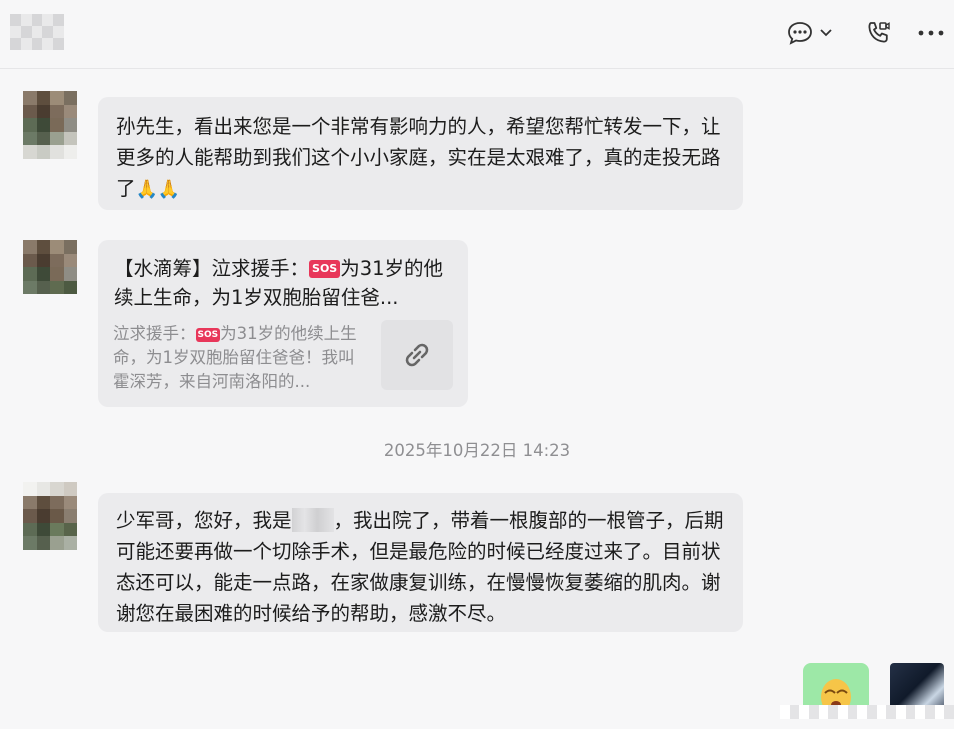 Image resolution: width=954 pixels, height=729 pixels. What do you see at coordinates (204, 520) in the screenshot?
I see `message-text-part: 少军哥，您好，我是` at bounding box center [204, 520].